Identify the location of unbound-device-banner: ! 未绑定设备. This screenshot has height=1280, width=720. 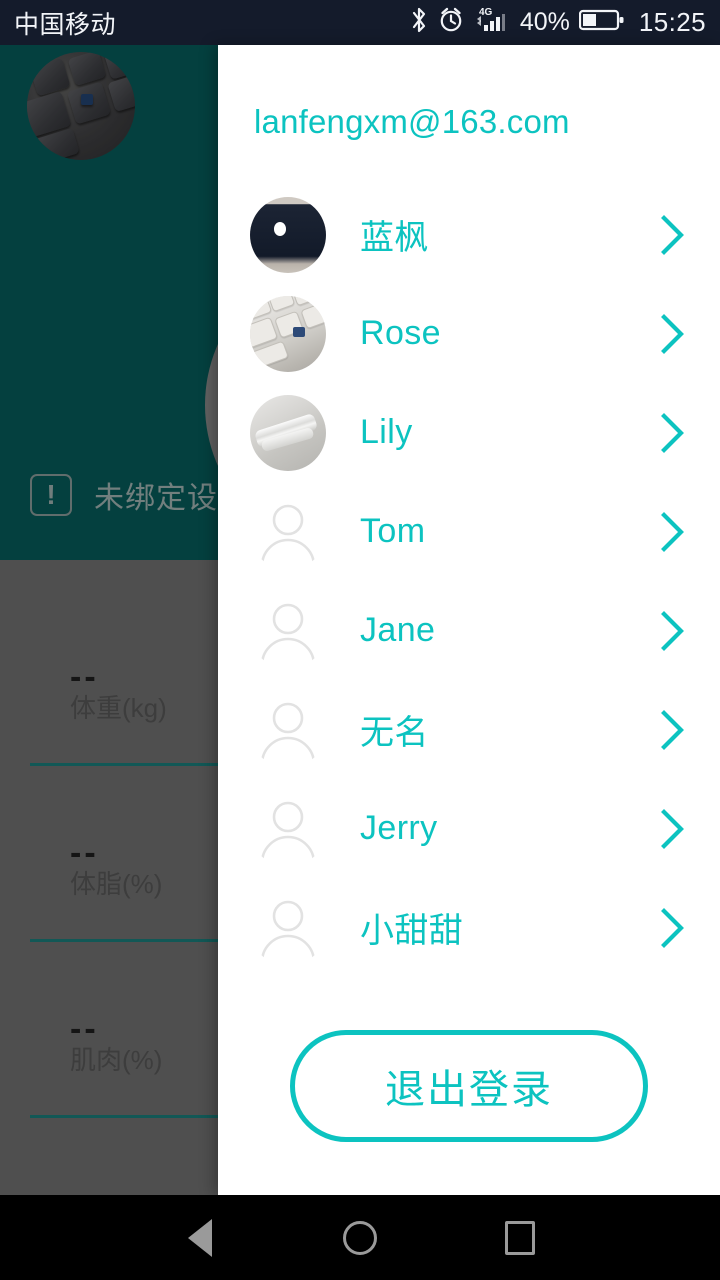
(139, 495).